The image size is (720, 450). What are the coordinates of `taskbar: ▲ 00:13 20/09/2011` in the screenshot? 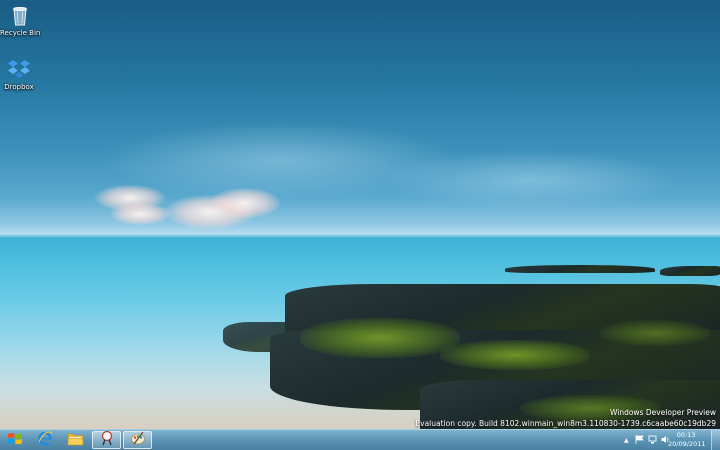 It's located at (360, 439).